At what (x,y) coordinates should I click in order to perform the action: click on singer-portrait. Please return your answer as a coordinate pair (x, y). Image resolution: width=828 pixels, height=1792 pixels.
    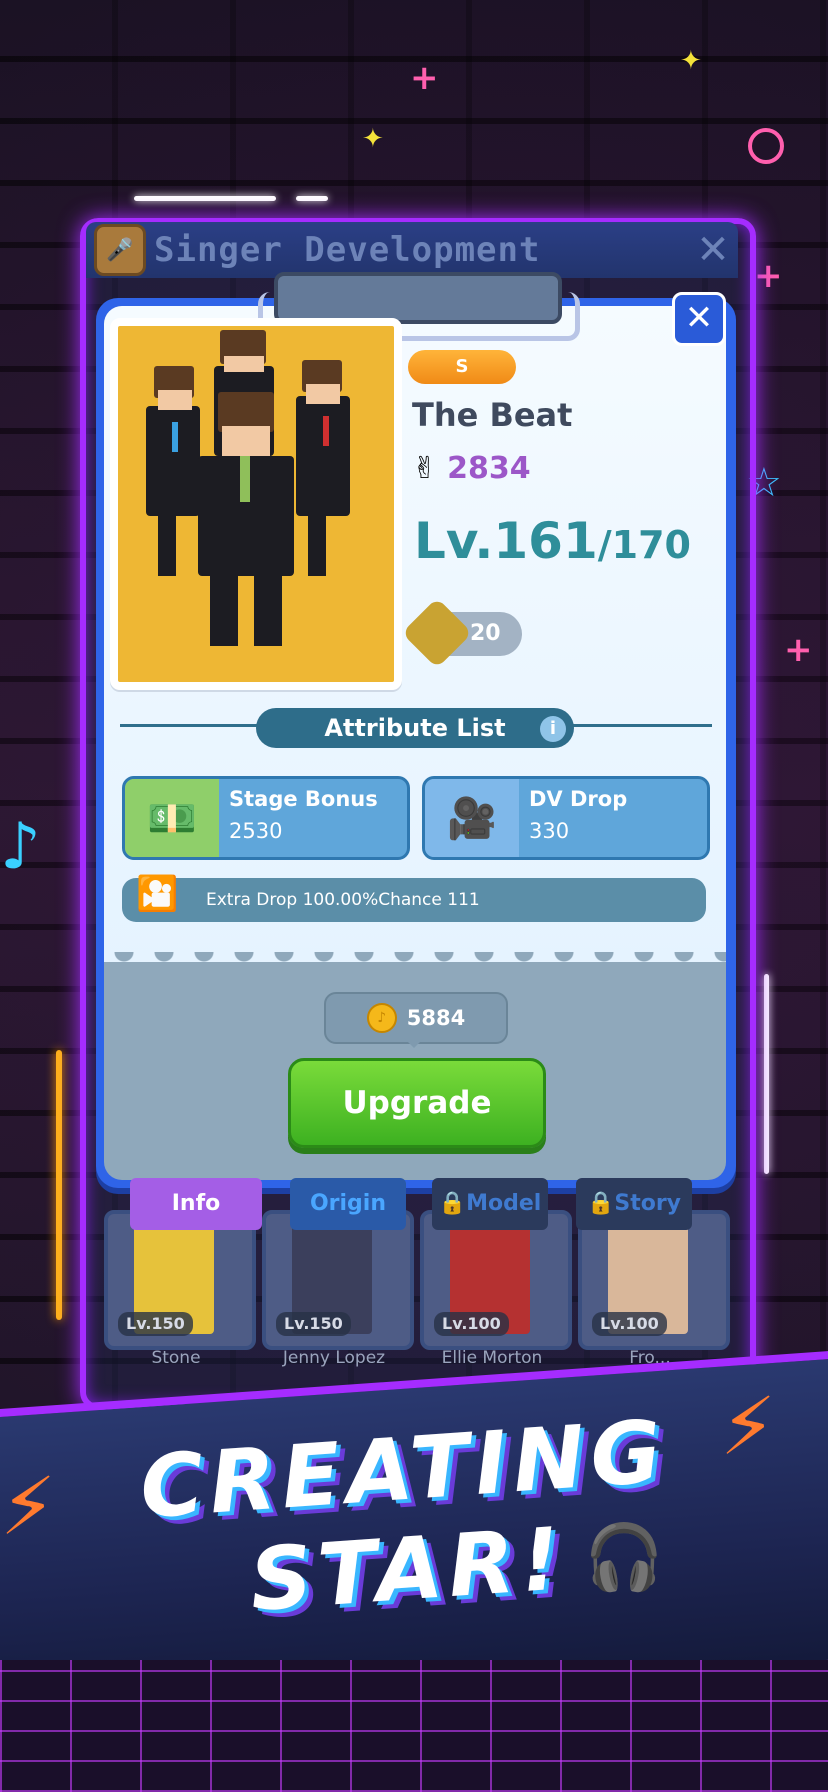
    Looking at the image, I should click on (256, 504).